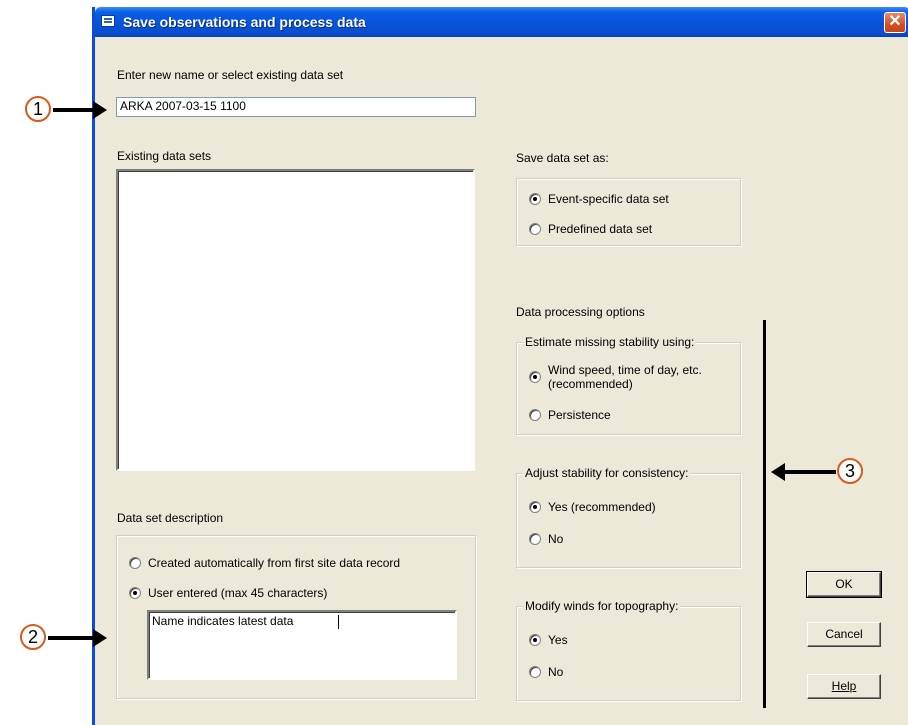 The image size is (908, 725). Describe the element at coordinates (844, 584) in the screenshot. I see `ok-button: OK` at that location.